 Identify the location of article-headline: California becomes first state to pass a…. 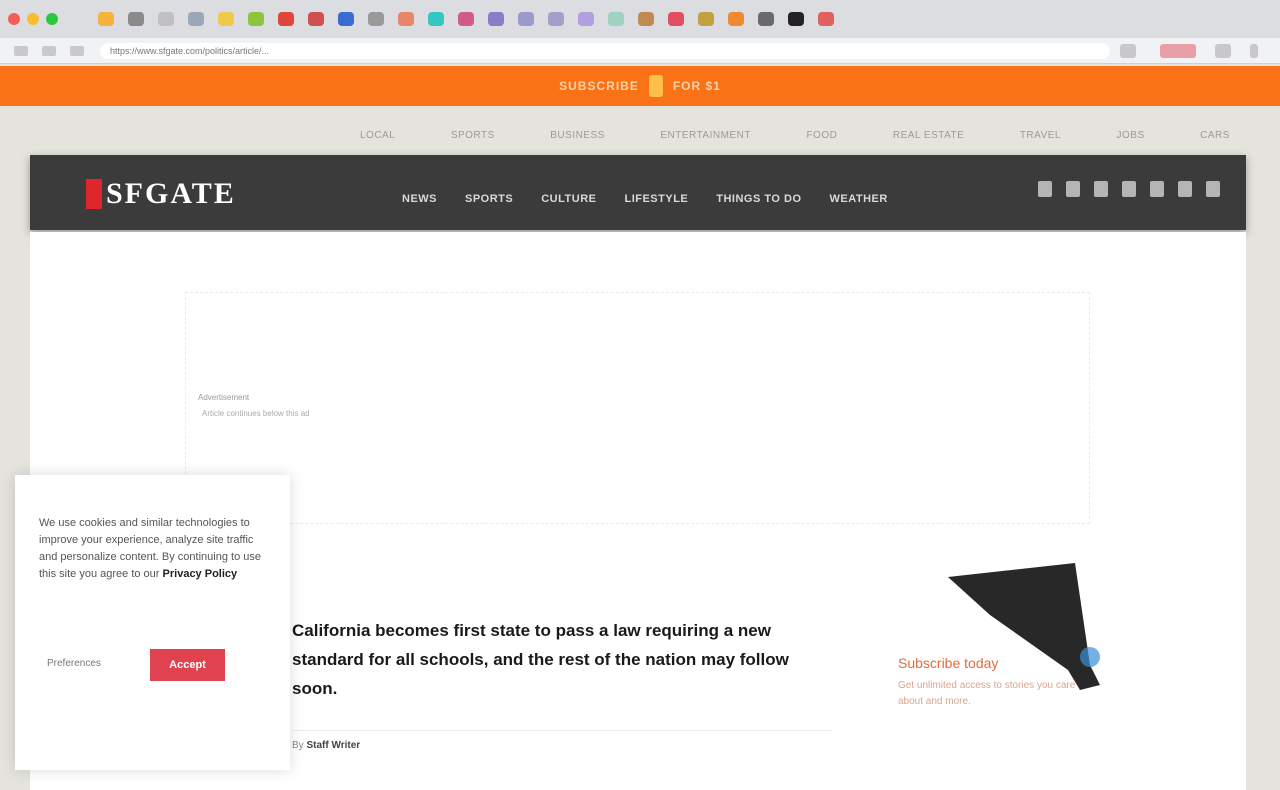
(540, 659).